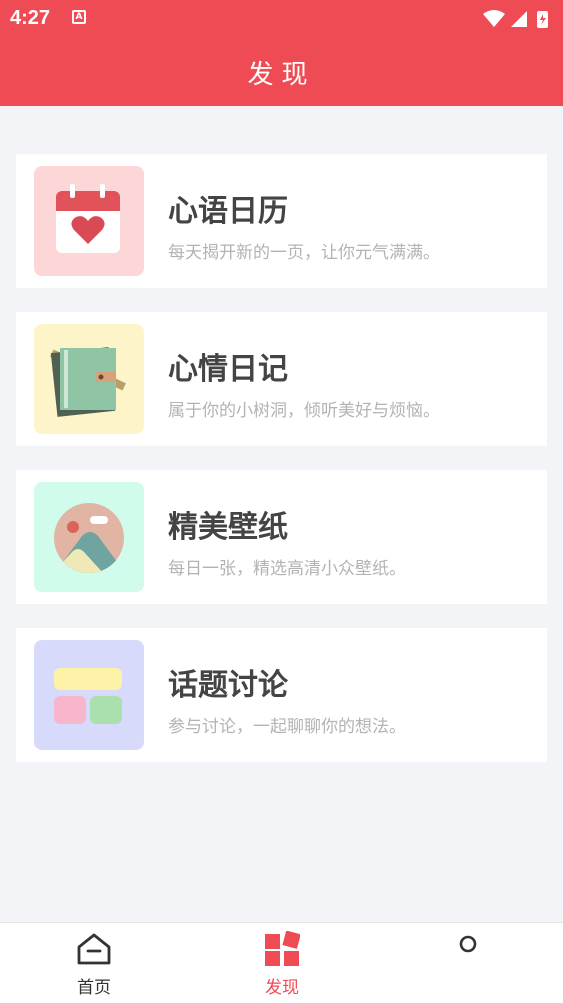 Image resolution: width=563 pixels, height=1003 pixels. What do you see at coordinates (30, 18) in the screenshot?
I see `status-time: 4:27` at bounding box center [30, 18].